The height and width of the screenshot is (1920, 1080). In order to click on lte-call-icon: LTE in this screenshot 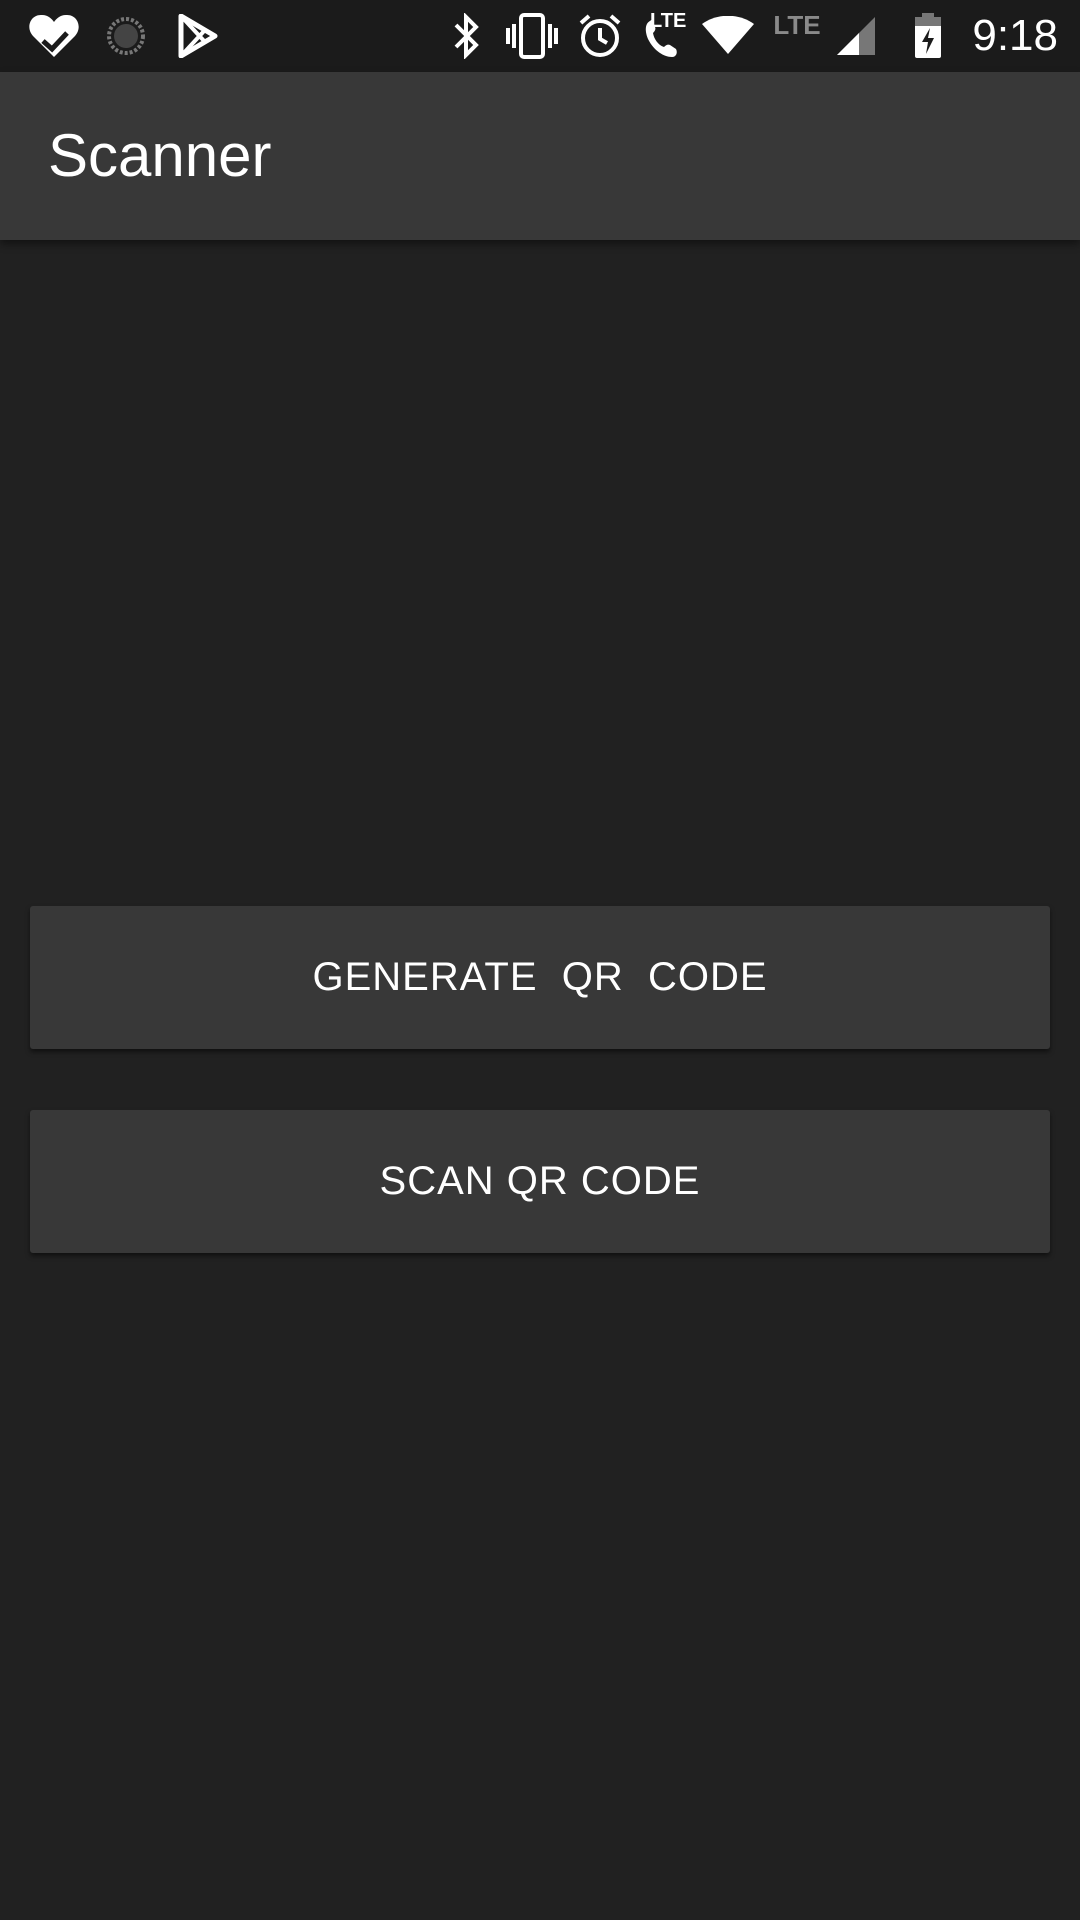, I will do `click(662, 36)`.